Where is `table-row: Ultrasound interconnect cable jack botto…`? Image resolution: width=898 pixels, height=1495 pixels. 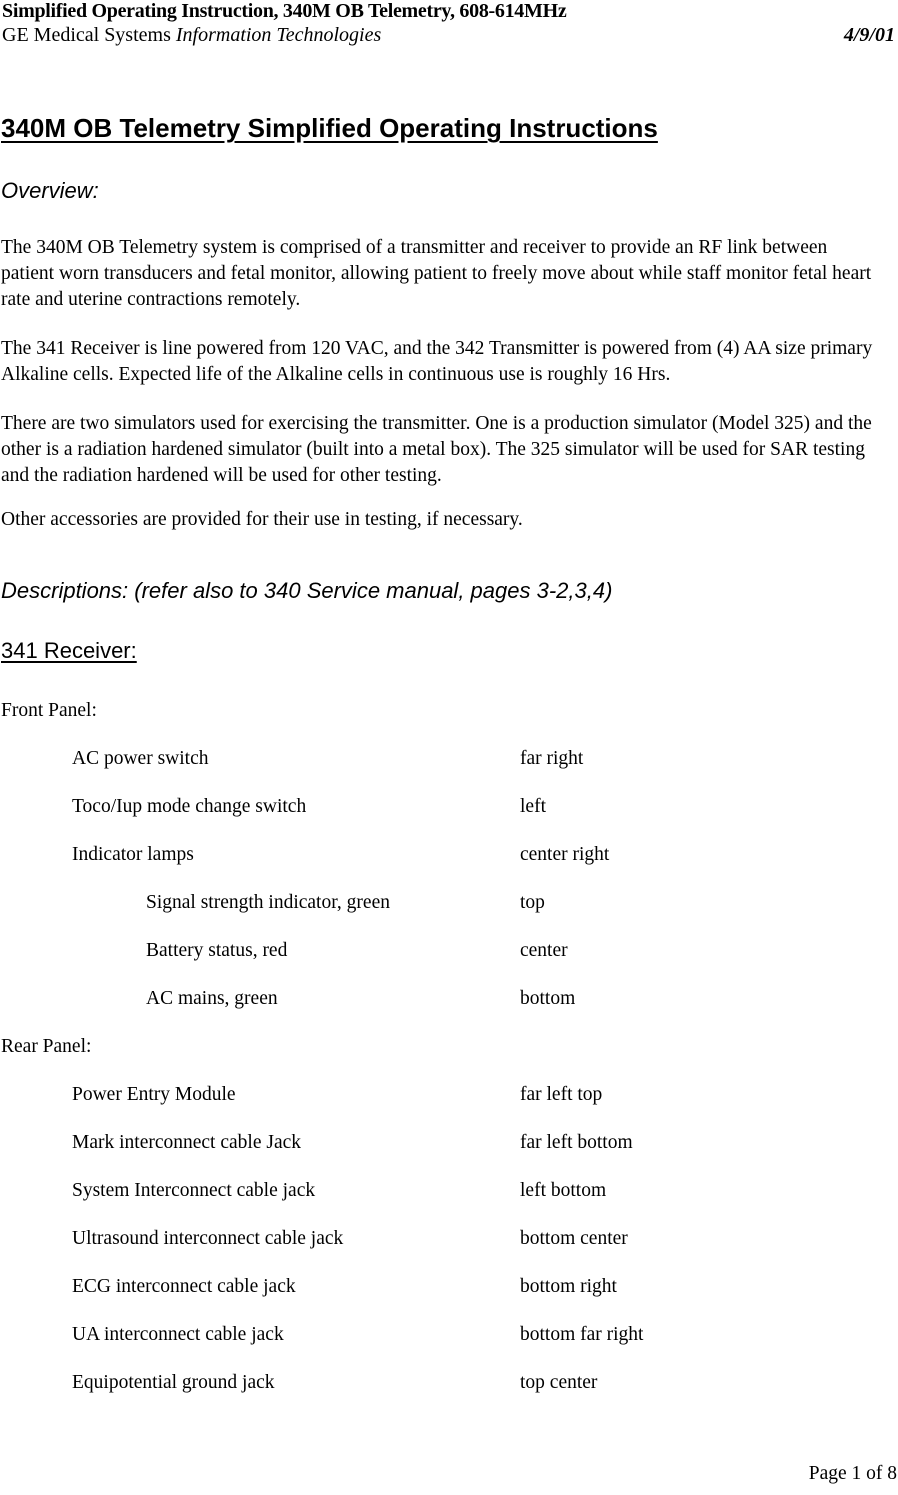
table-row: Ultrasound interconnect cable jack botto… is located at coordinates (449, 1239).